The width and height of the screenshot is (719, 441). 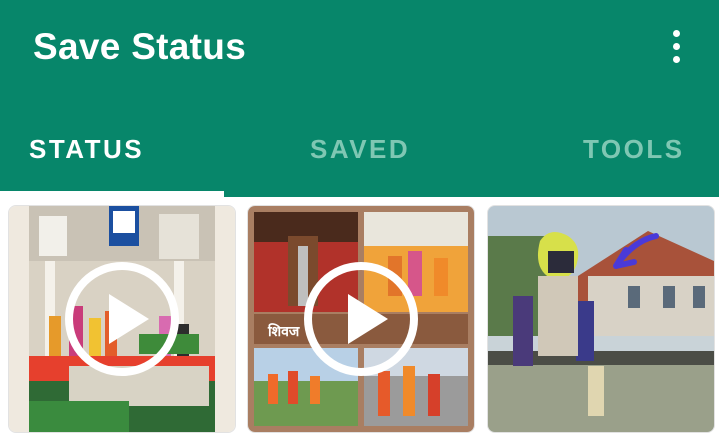 What do you see at coordinates (86, 149) in the screenshot?
I see `tab-status: STATUS` at bounding box center [86, 149].